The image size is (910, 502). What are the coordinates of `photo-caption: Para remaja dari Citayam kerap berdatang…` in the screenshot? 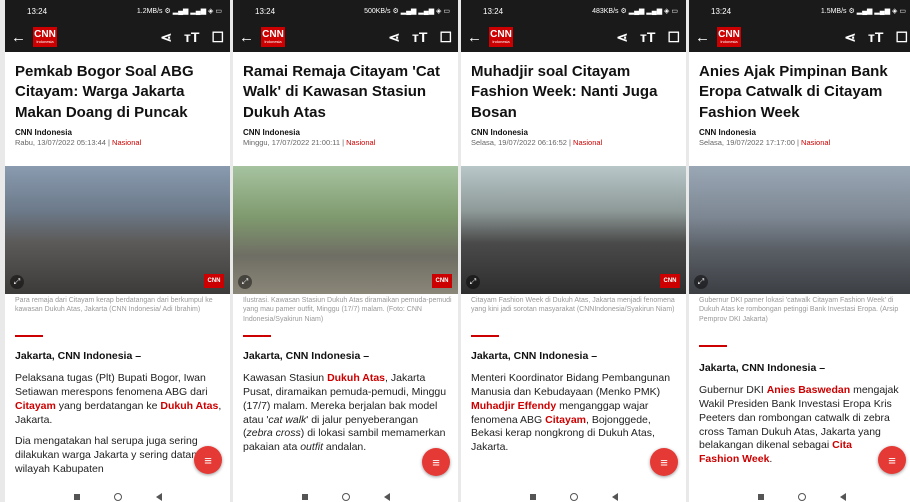 It's located at (114, 305).